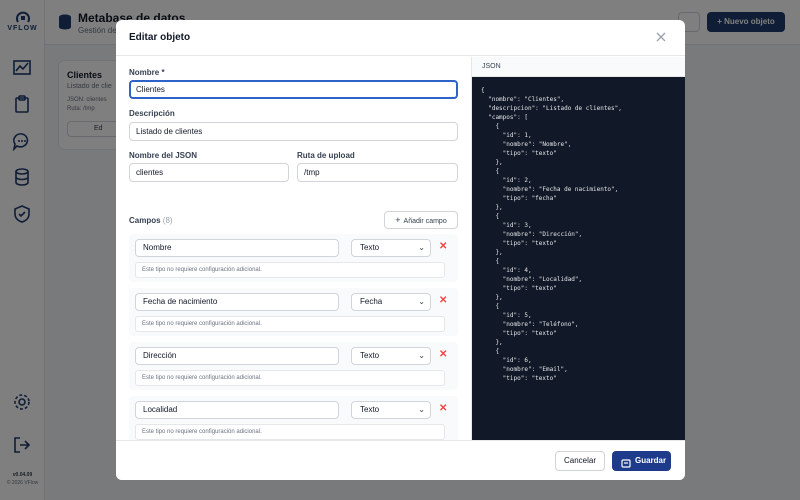 This screenshot has width=800, height=500. Describe the element at coordinates (398, 220) in the screenshot. I see `plus-icon: +` at that location.